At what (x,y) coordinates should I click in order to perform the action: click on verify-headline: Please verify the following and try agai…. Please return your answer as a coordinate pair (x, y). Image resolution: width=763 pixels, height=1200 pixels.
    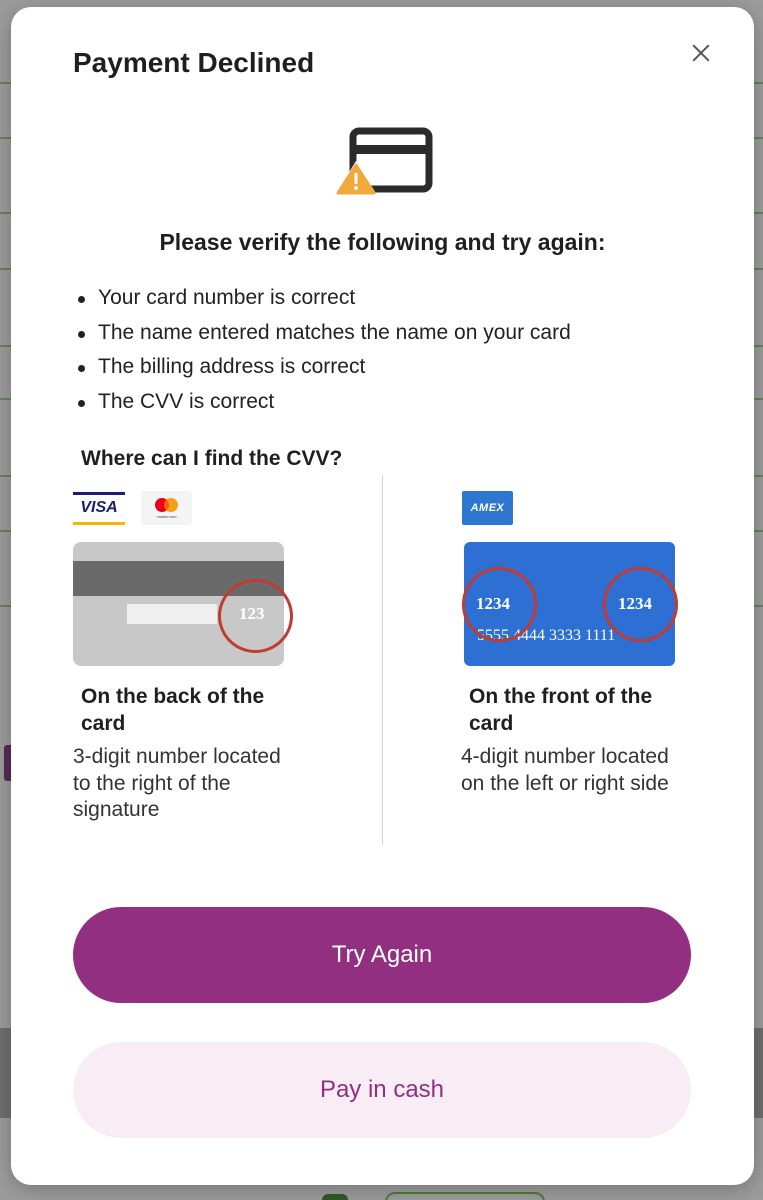
    Looking at the image, I should click on (382, 242).